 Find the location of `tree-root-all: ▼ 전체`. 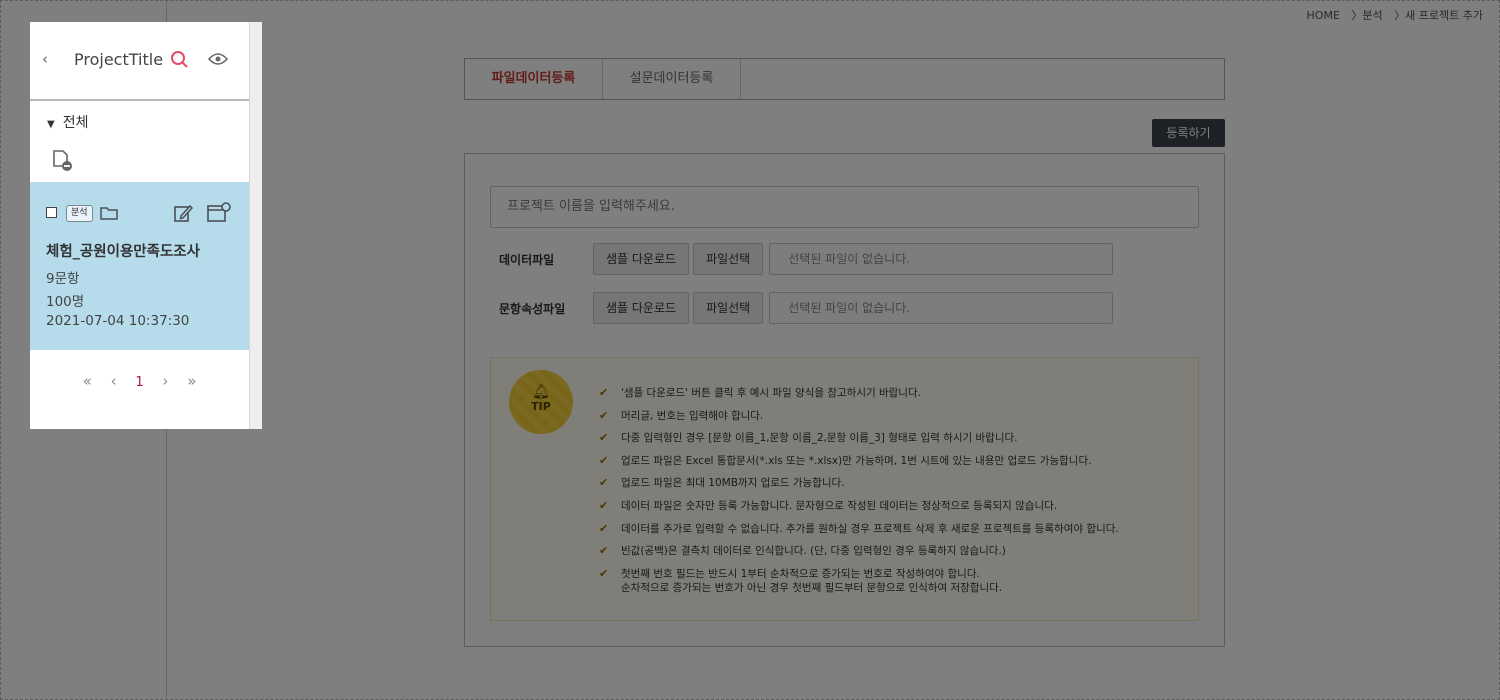

tree-root-all: ▼ 전체 is located at coordinates (67, 122).